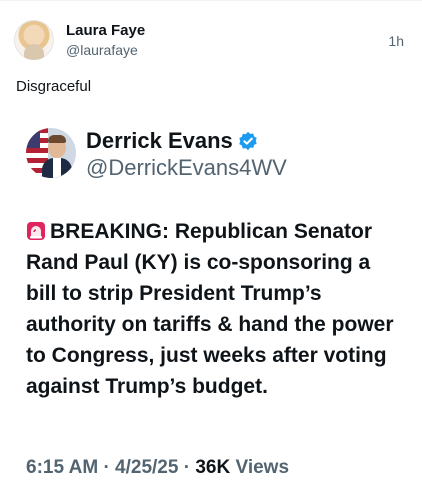  I want to click on views-count: 36K, so click(212, 467).